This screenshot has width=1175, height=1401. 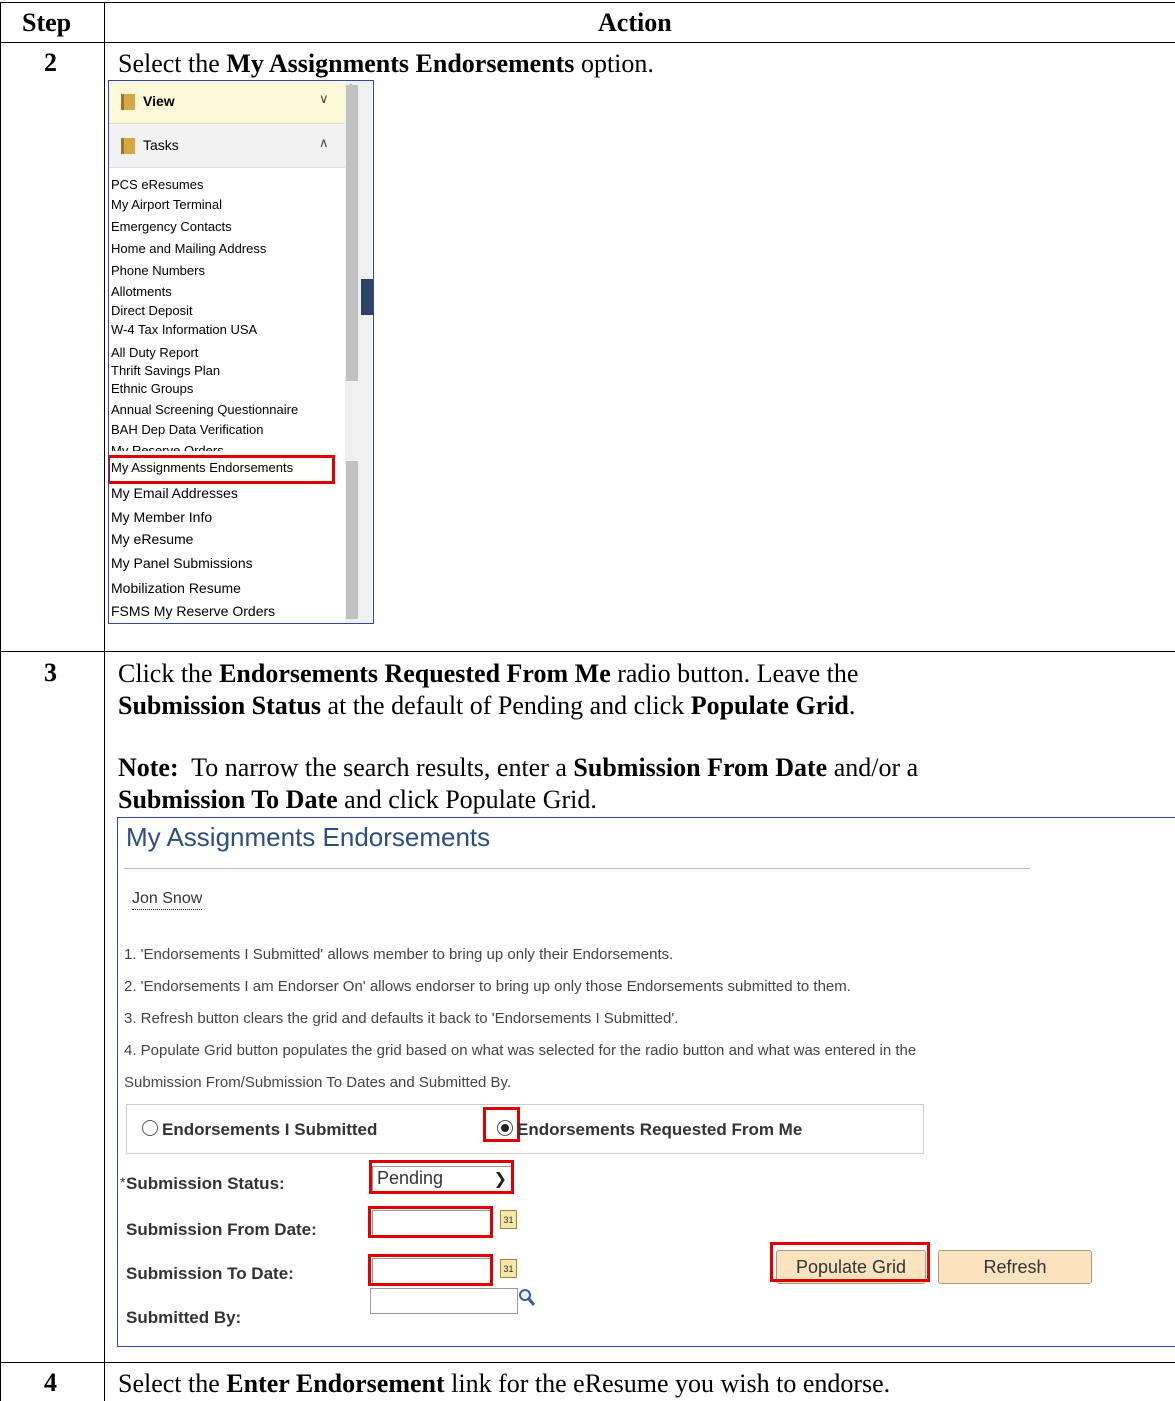 I want to click on step3-bold-text: Endorsements Requested From Me, so click(x=415, y=673).